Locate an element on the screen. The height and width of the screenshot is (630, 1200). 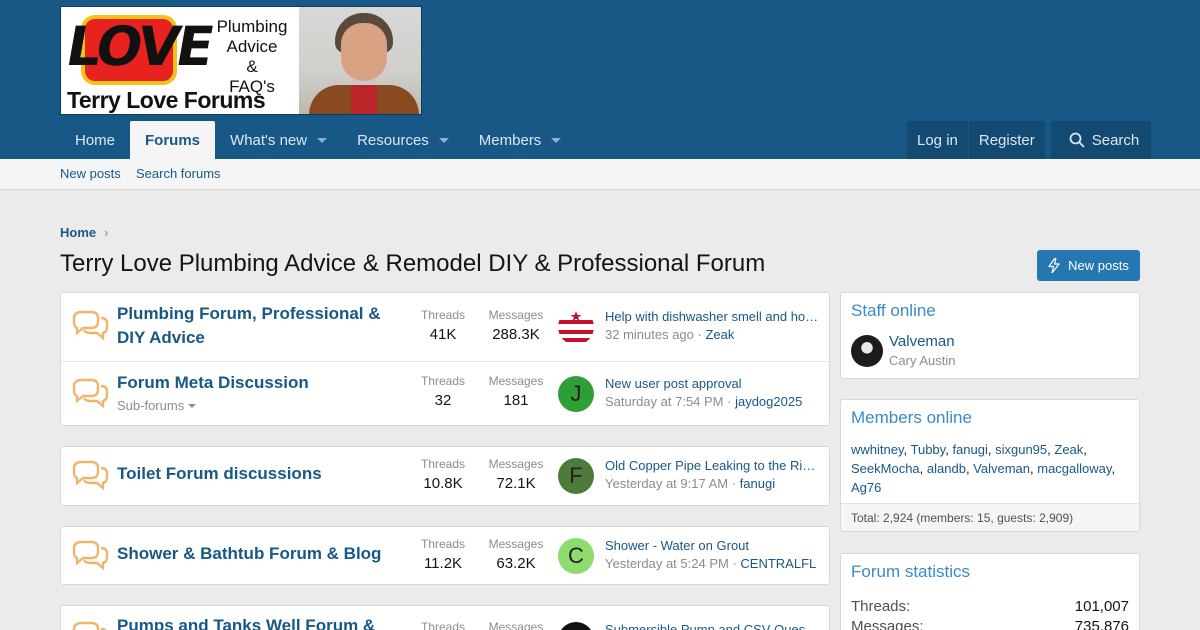
member-link: sixgun95 is located at coordinates (1021, 449).